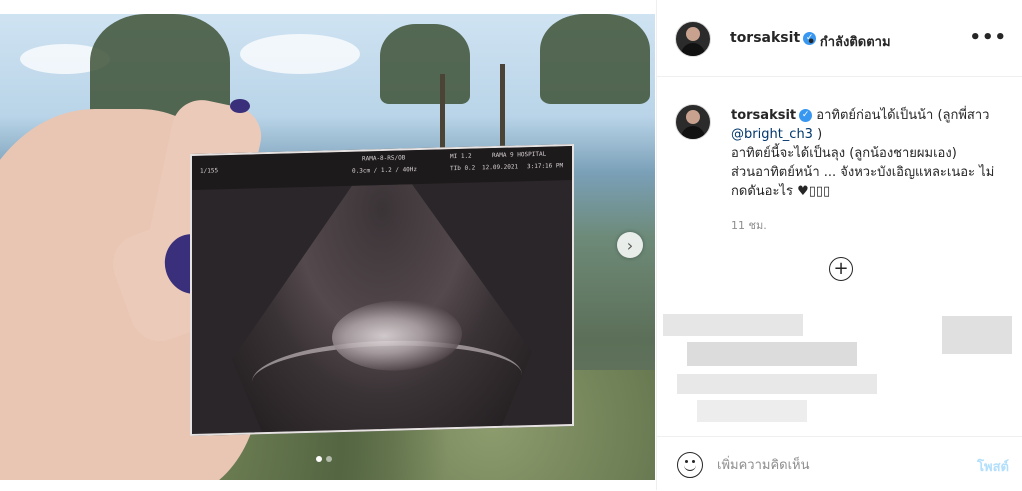 Image resolution: width=1022 pixels, height=491 pixels. Describe the element at coordinates (240, 106) in the screenshot. I see `nail` at that location.